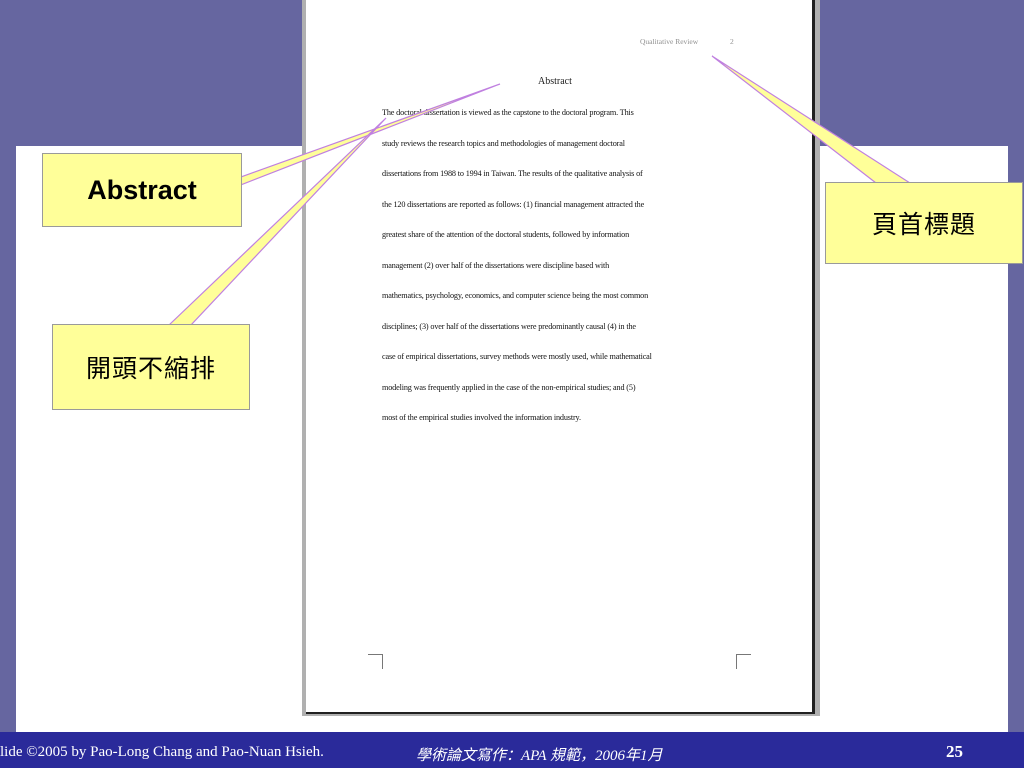 This screenshot has height=768, width=1024. I want to click on abstract-callout: Abstract, so click(142, 190).